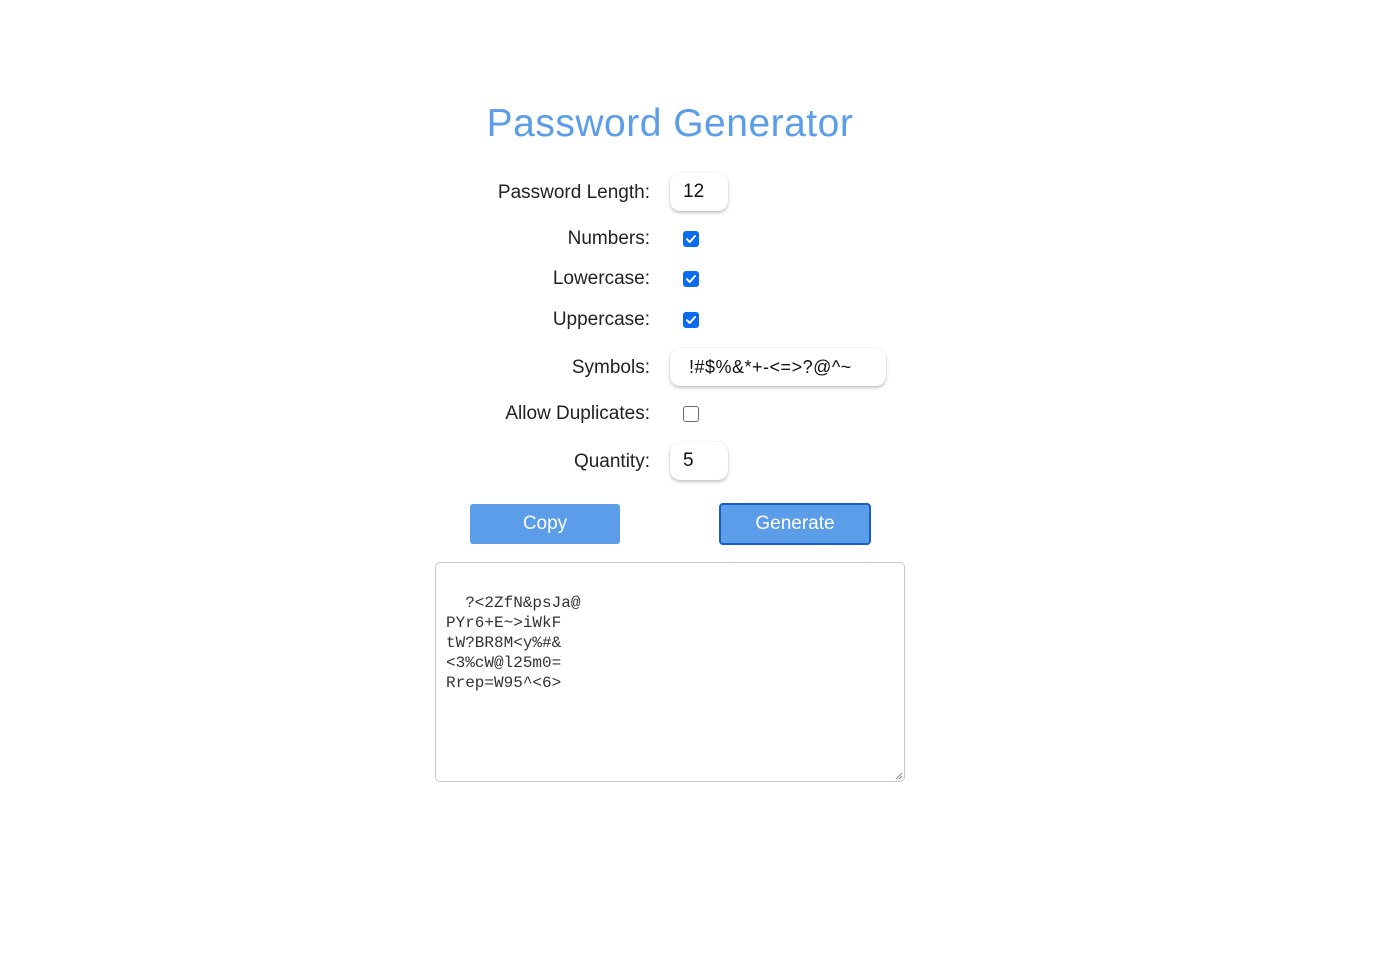 The height and width of the screenshot is (954, 1381). I want to click on lowercase-row: Lowercase:, so click(690, 279).